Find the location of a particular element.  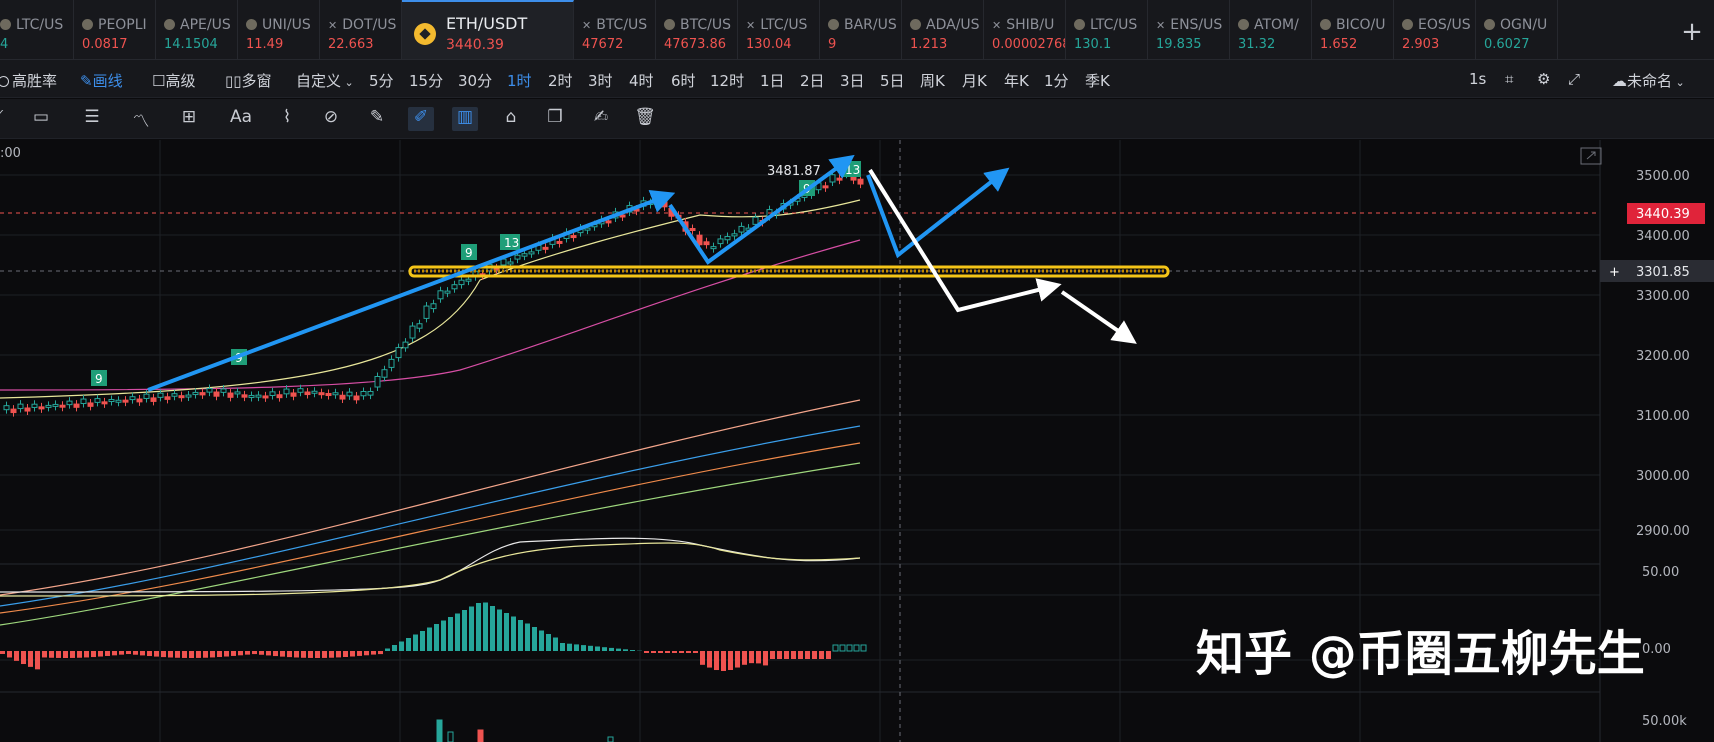

ruler-icon: ✎ is located at coordinates (377, 119).